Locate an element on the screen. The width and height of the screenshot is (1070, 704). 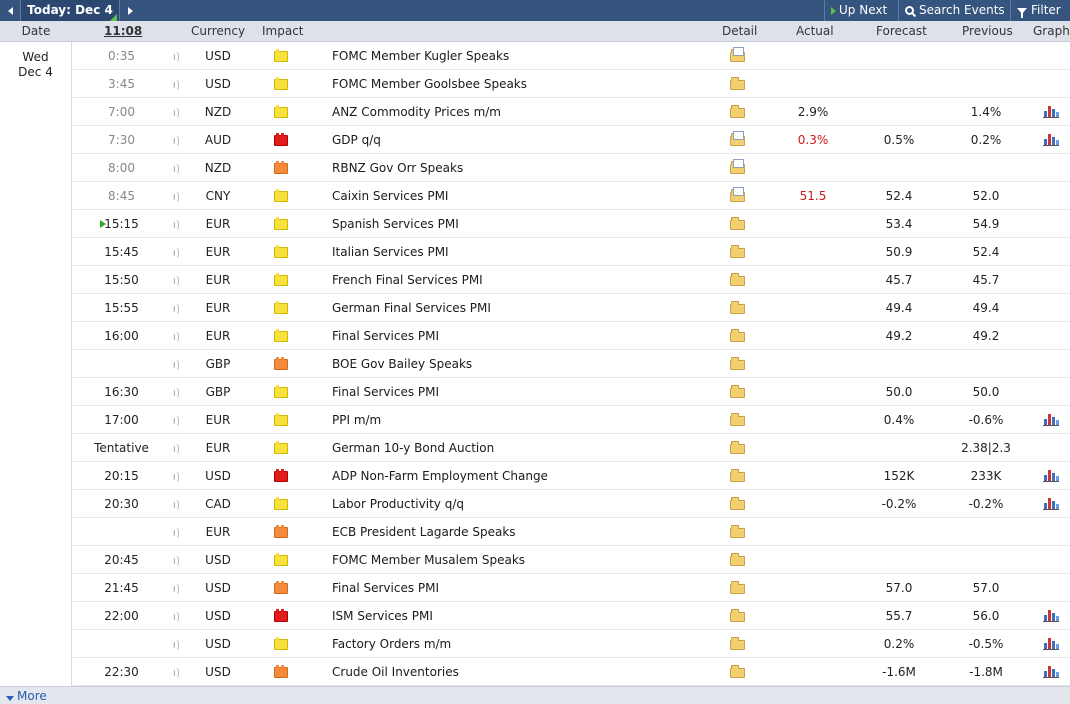
filter-button: Filter is located at coordinates (1040, 10).